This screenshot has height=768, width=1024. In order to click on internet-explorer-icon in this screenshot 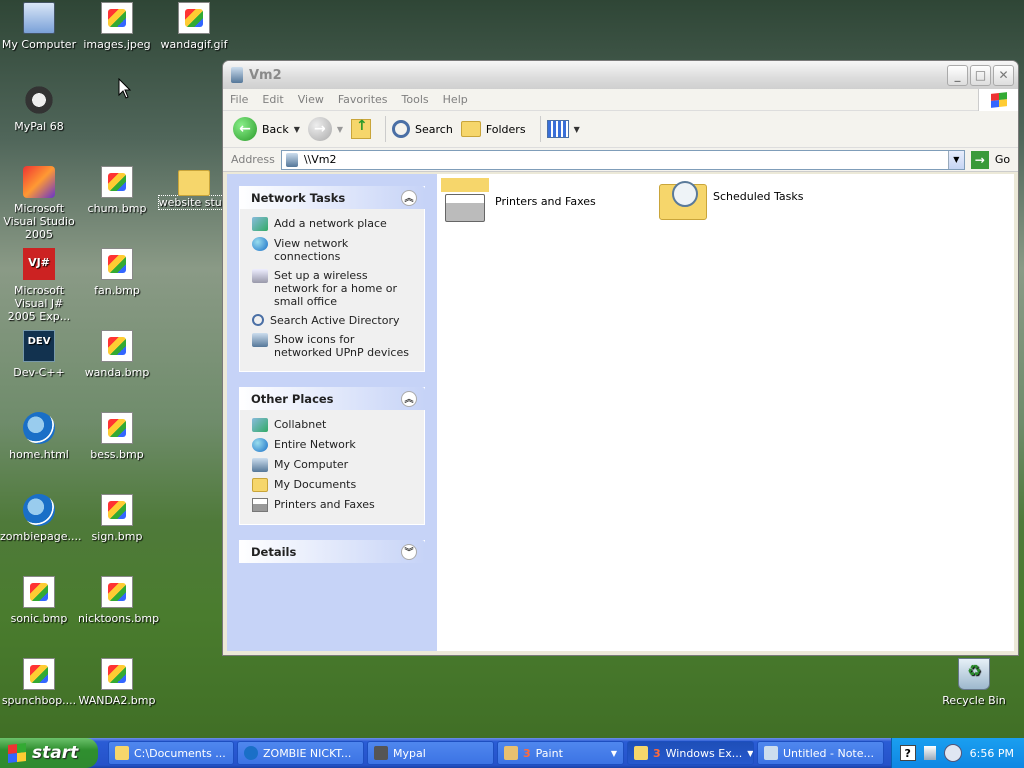, I will do `click(39, 510)`.